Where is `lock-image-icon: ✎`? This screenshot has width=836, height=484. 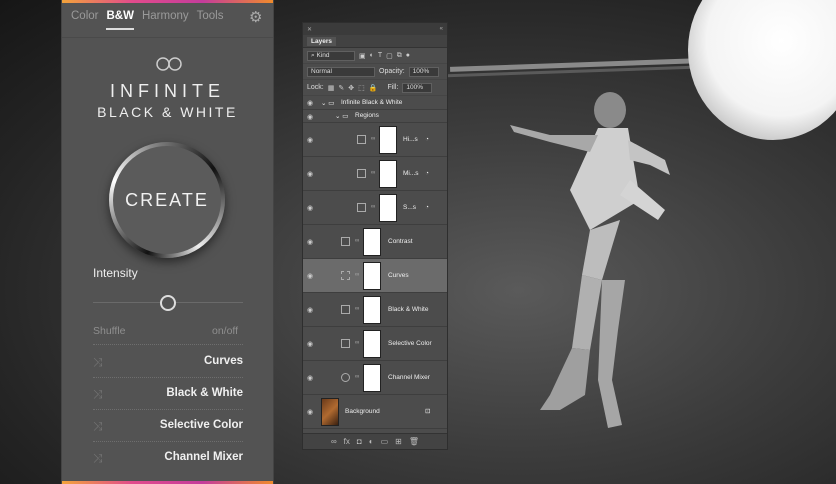 lock-image-icon: ✎ is located at coordinates (341, 88).